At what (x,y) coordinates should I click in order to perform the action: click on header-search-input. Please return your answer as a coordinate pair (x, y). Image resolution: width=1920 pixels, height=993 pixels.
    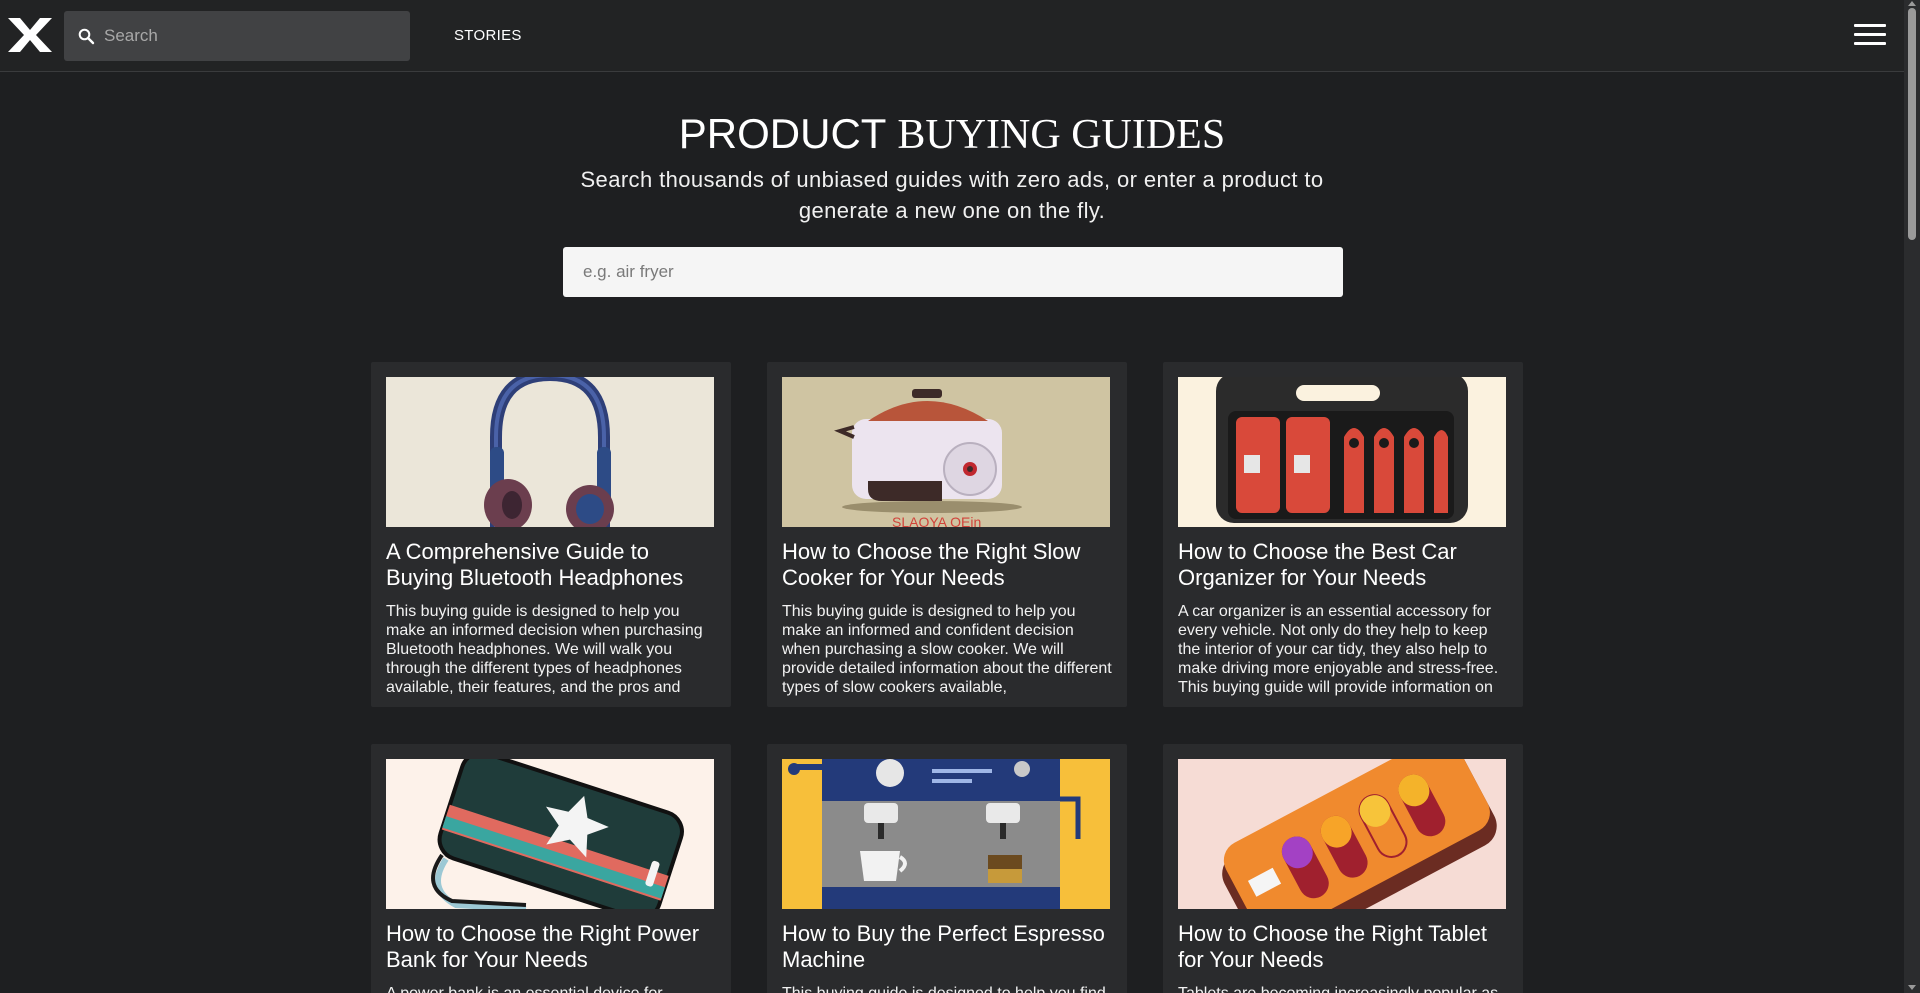
    Looking at the image, I should click on (252, 36).